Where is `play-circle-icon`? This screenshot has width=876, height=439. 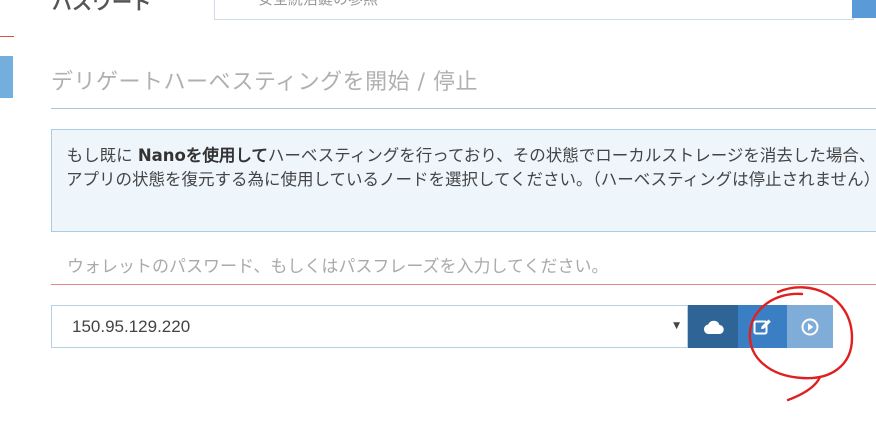 play-circle-icon is located at coordinates (810, 326).